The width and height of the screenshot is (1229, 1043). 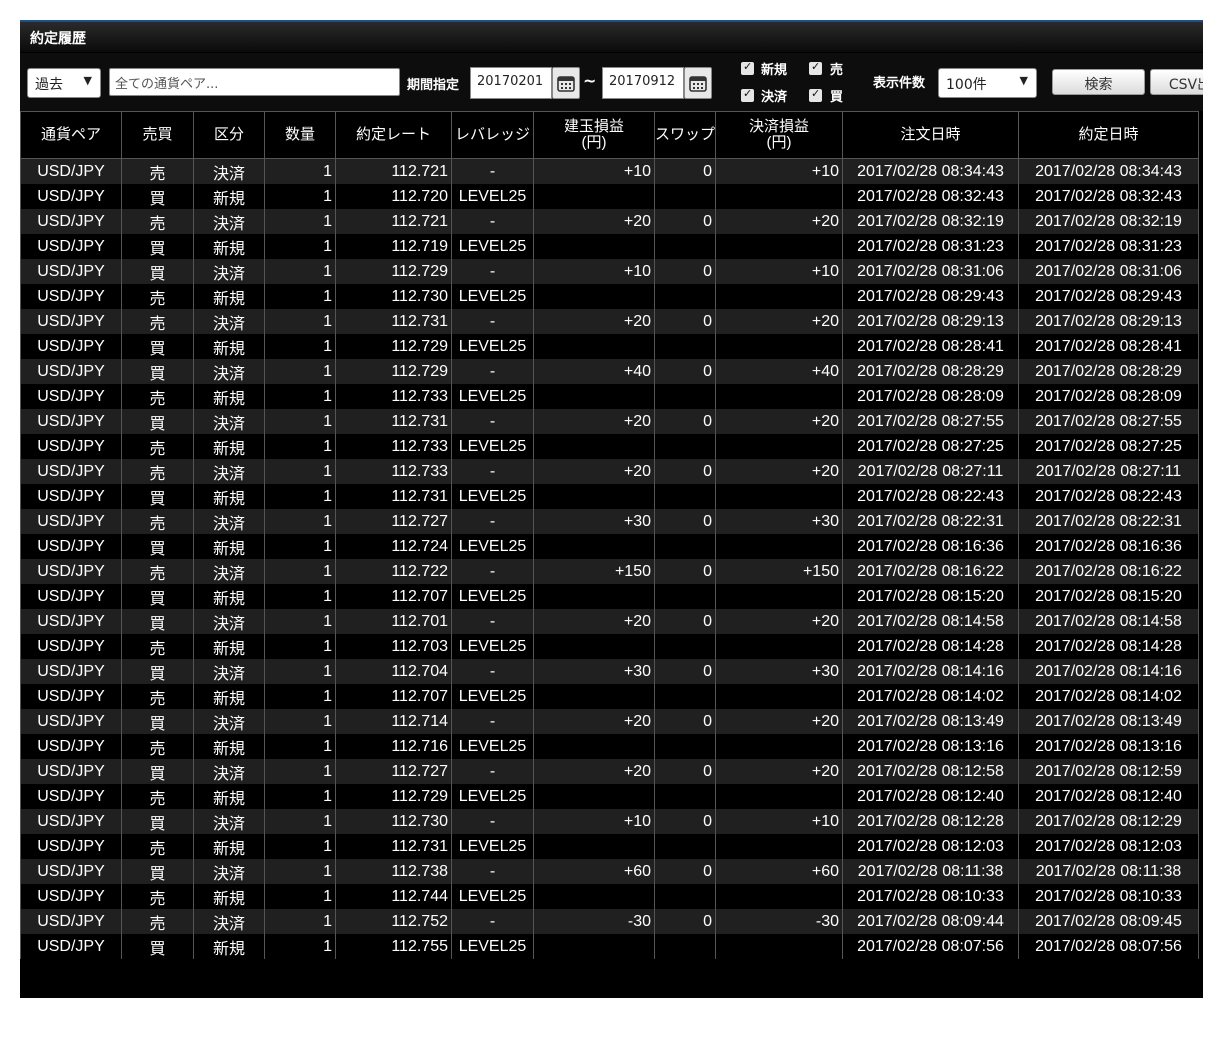 What do you see at coordinates (643, 83) in the screenshot?
I see `date-to-input: 20170912` at bounding box center [643, 83].